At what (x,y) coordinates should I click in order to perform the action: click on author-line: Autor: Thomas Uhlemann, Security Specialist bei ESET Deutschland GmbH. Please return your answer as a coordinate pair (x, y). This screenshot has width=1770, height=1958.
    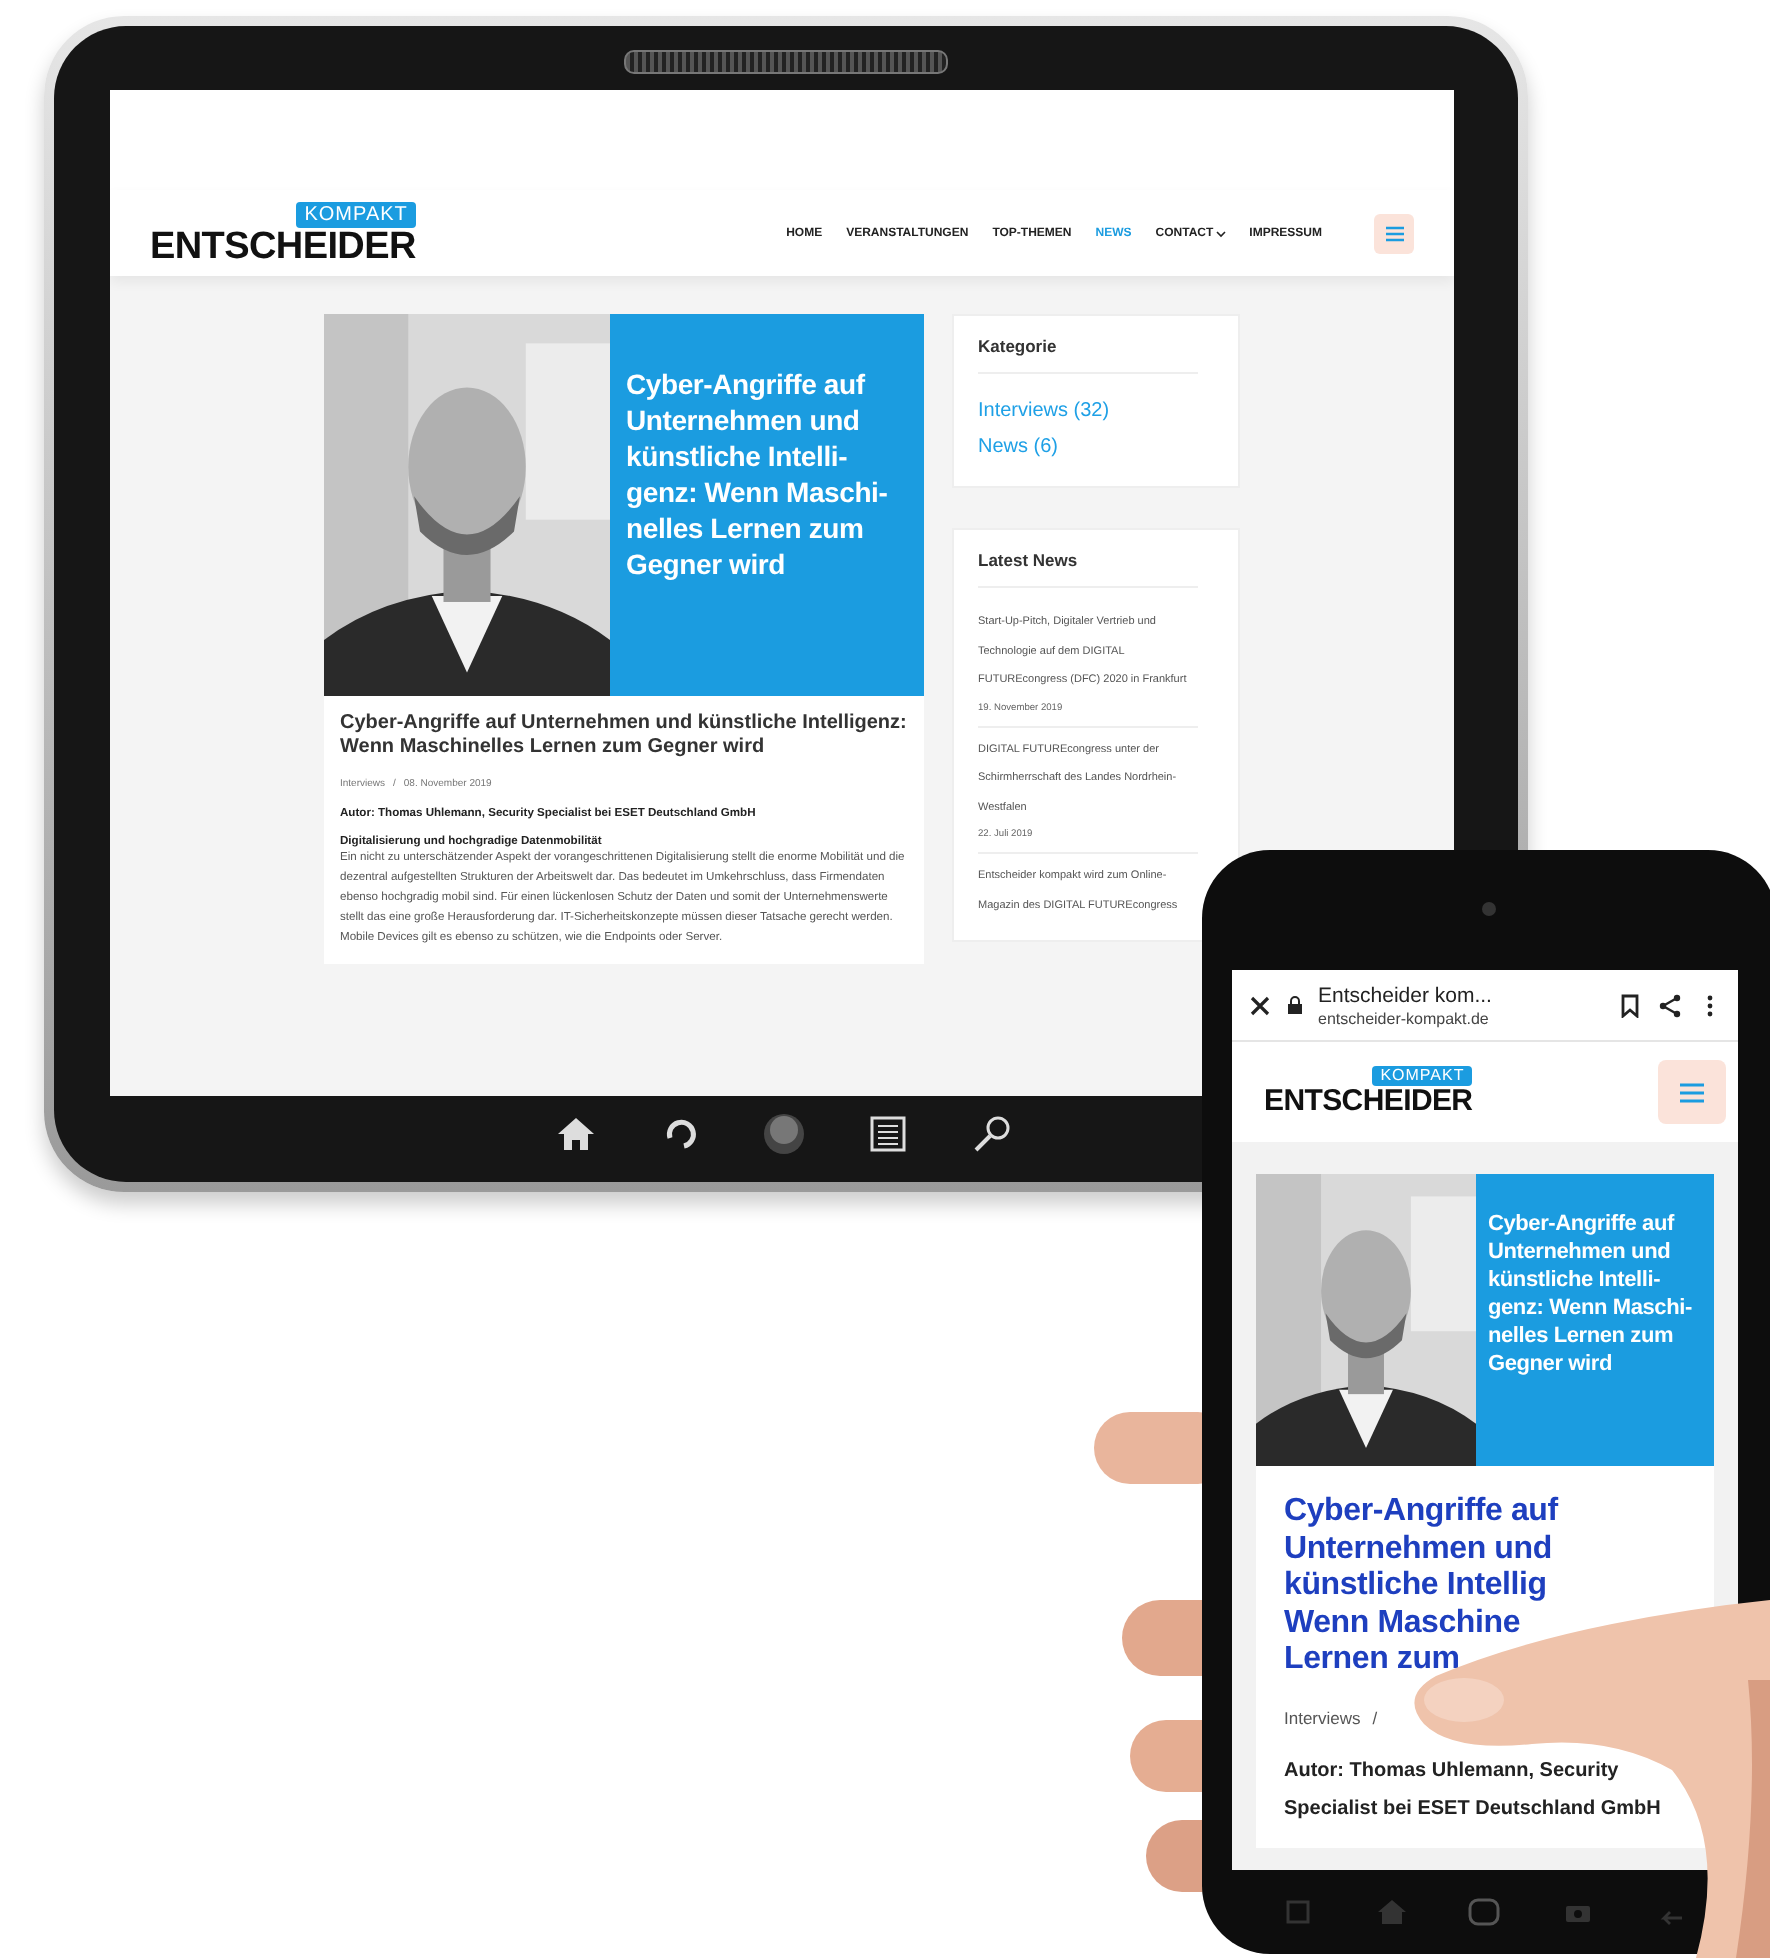
    Looking at the image, I should click on (1473, 1790).